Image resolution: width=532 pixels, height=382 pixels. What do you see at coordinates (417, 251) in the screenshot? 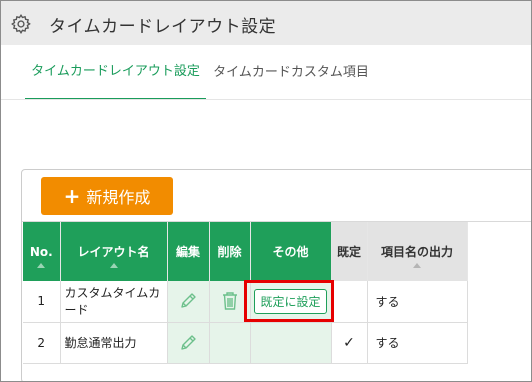
I see `col-output-header: 項目名の出力` at bounding box center [417, 251].